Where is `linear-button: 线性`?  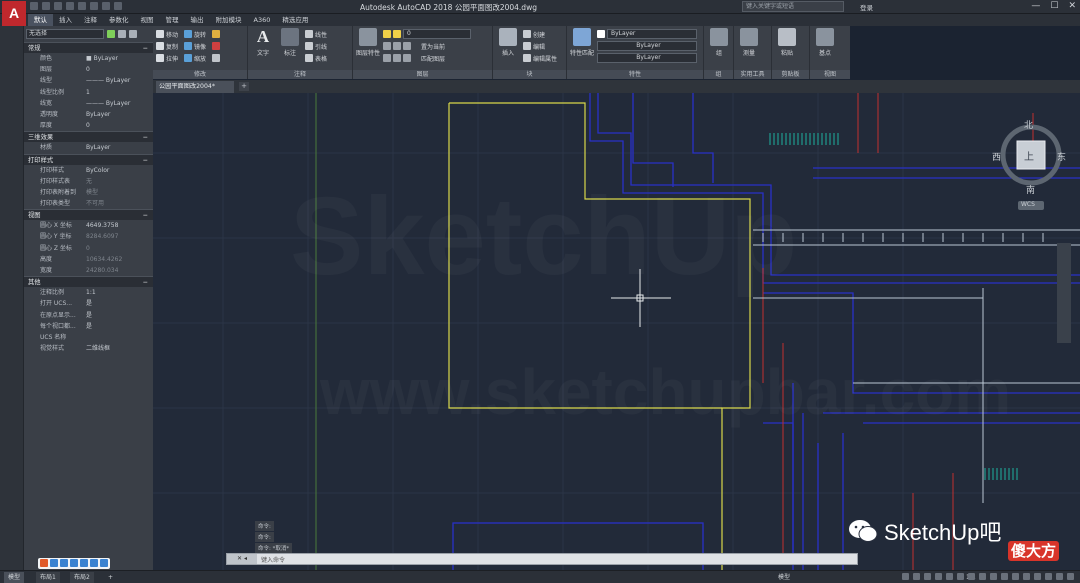
linear-button: 线性 is located at coordinates (321, 34).